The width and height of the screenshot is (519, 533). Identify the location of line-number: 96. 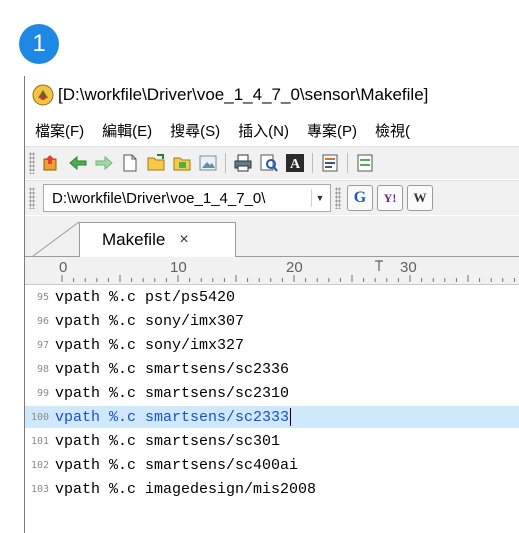
(42, 321).